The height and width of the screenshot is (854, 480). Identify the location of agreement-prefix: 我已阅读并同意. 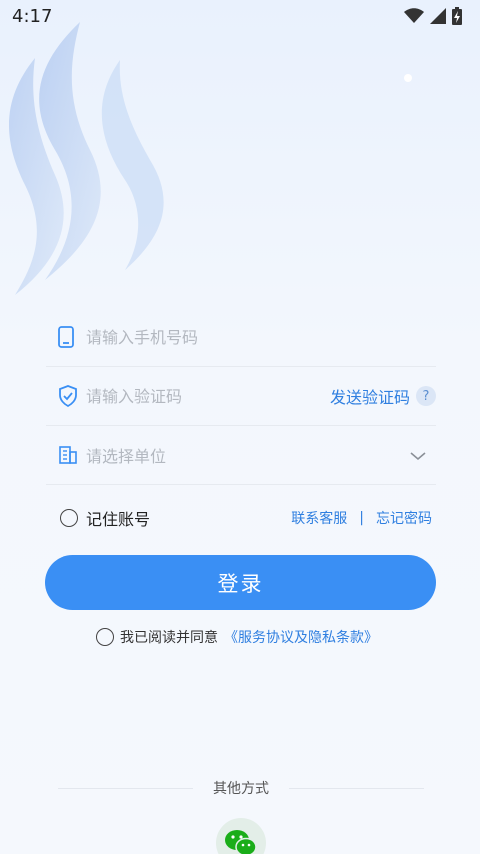
(169, 638).